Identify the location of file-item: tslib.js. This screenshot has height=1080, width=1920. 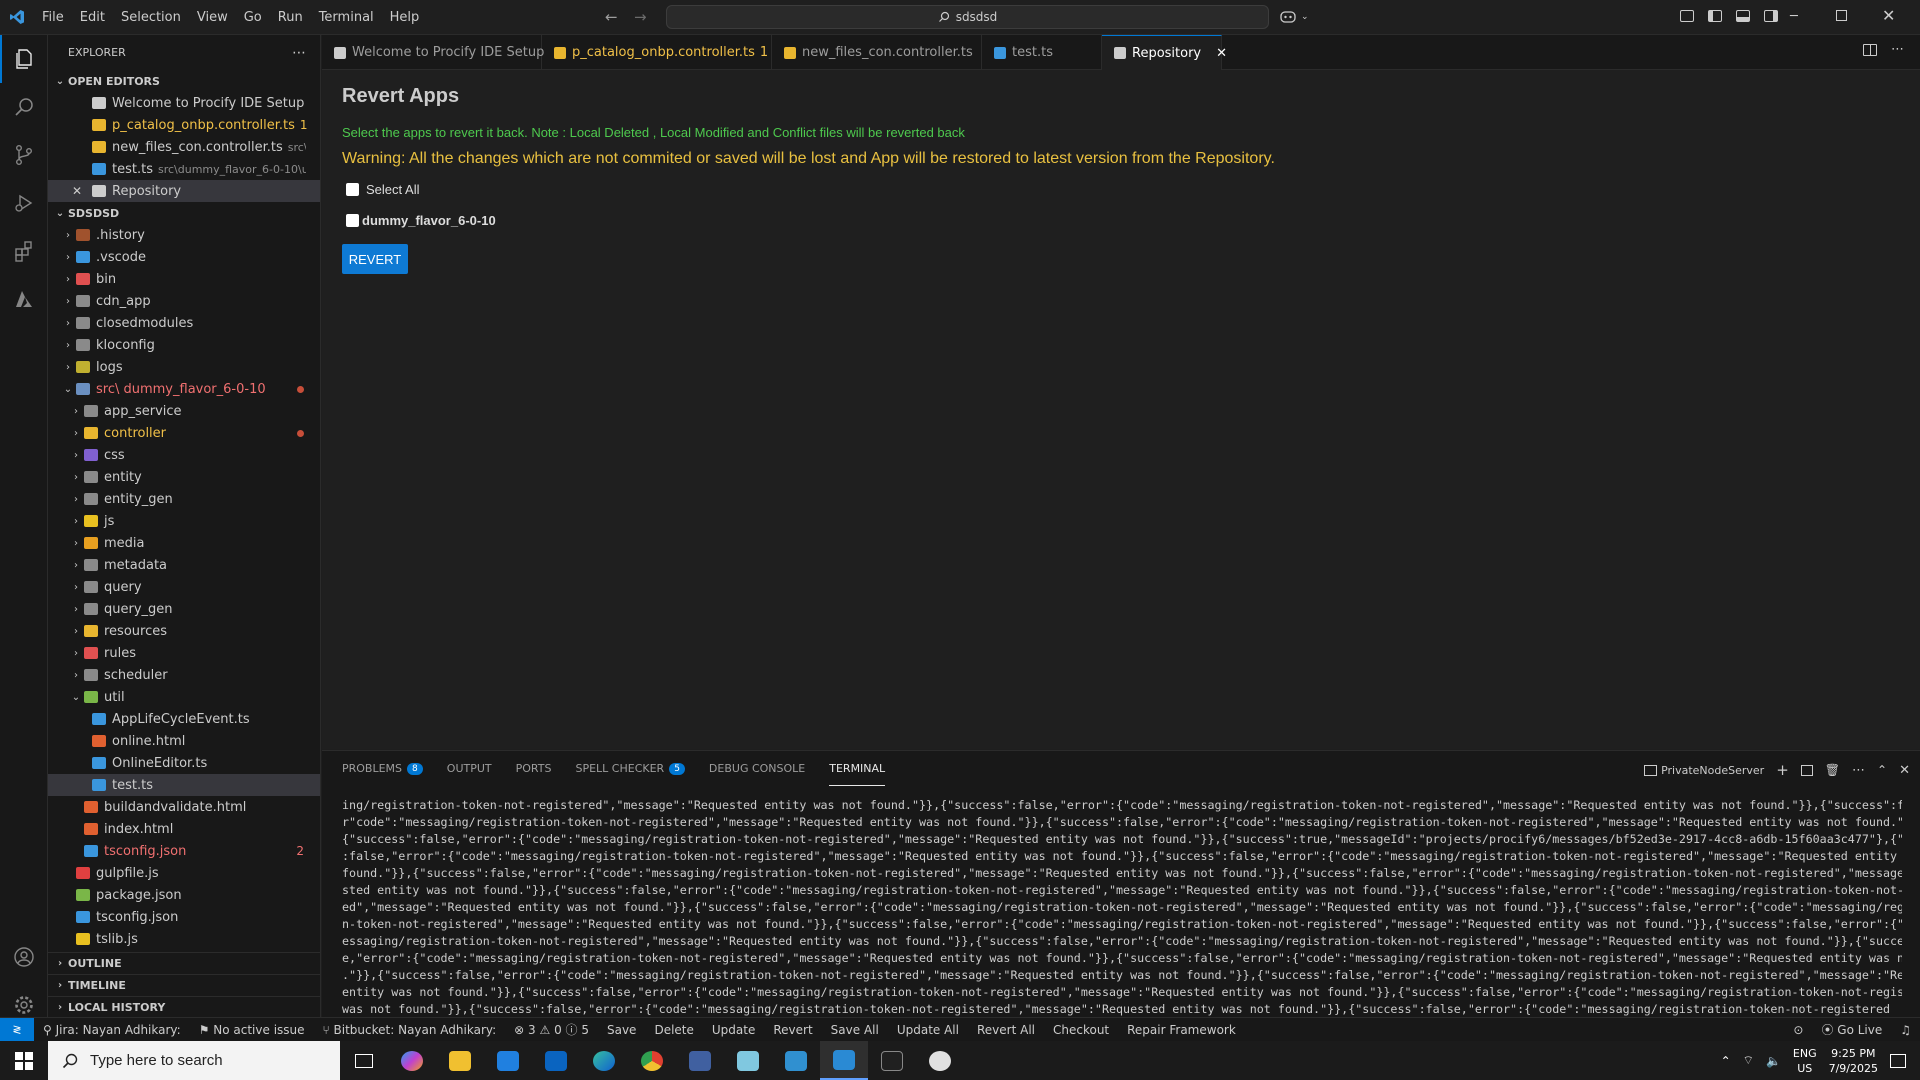
(184, 939).